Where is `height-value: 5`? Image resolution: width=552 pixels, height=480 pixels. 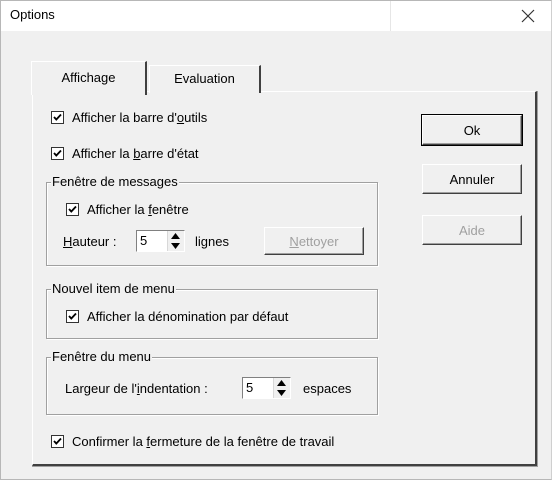
height-value: 5 is located at coordinates (144, 240).